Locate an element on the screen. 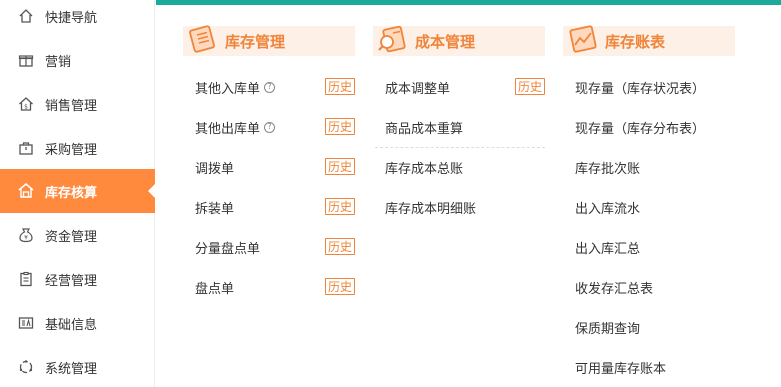  menu-item-inout-summary: 出入库汇总 is located at coordinates (607, 247).